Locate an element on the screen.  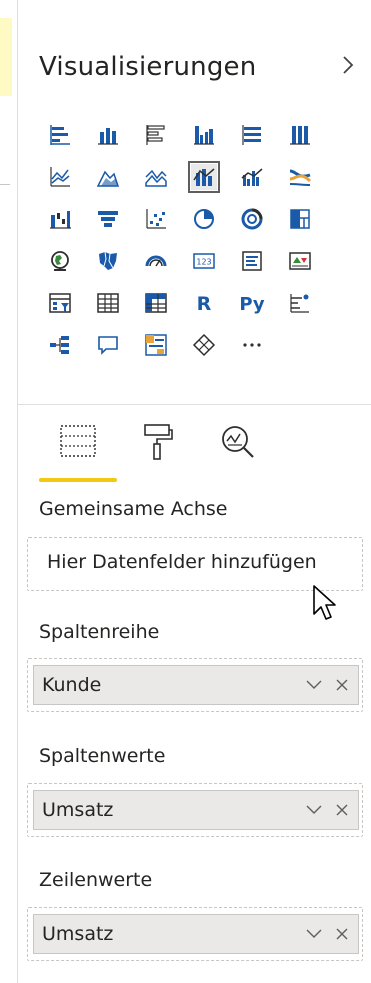
gauge-icon is located at coordinates (156, 261).